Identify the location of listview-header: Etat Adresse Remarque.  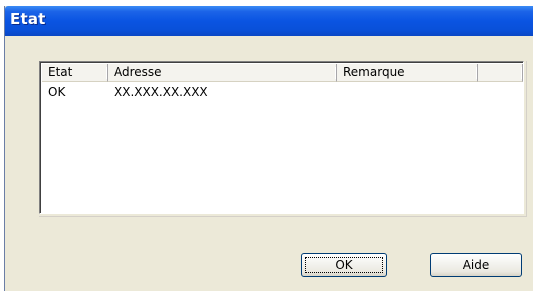
(282, 73).